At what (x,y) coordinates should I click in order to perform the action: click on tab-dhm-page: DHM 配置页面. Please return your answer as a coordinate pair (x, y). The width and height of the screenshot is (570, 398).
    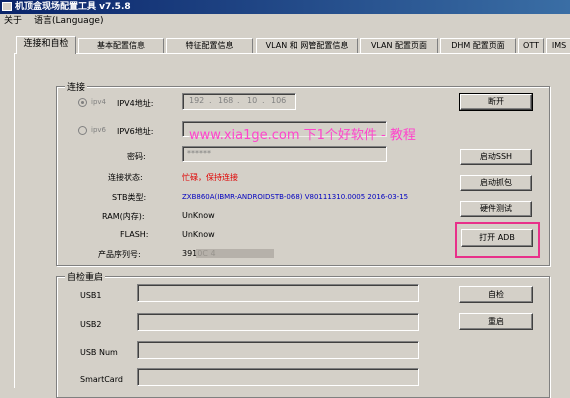
    Looking at the image, I should click on (478, 45).